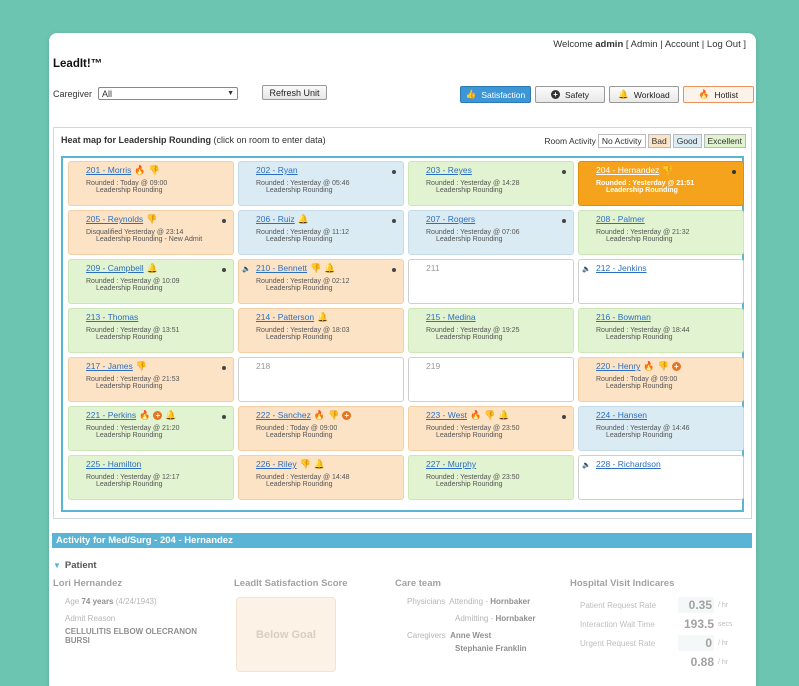  I want to click on safety-button: + Safety, so click(570, 94).